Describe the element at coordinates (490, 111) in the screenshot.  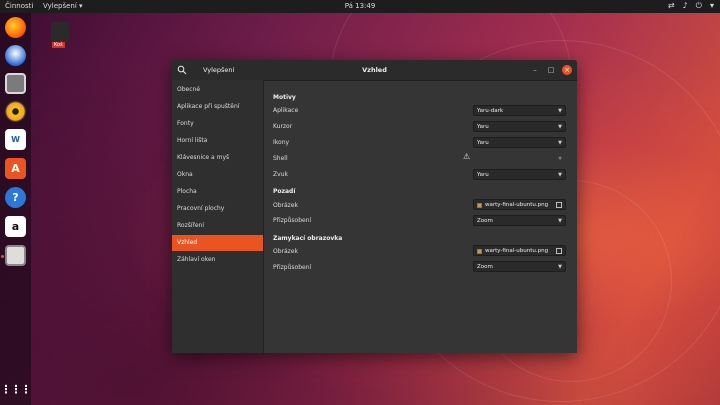
I see `combo-value: Yaru-dark` at that location.